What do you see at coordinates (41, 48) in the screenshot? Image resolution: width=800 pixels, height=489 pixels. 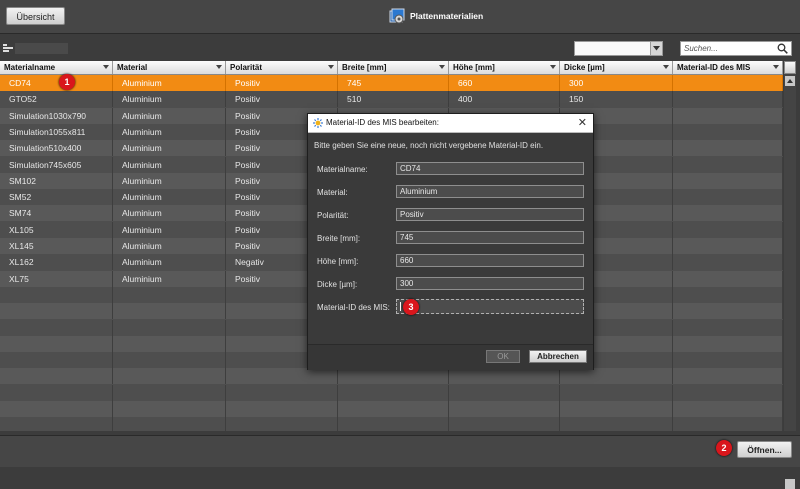 I see `toolbar-field` at bounding box center [41, 48].